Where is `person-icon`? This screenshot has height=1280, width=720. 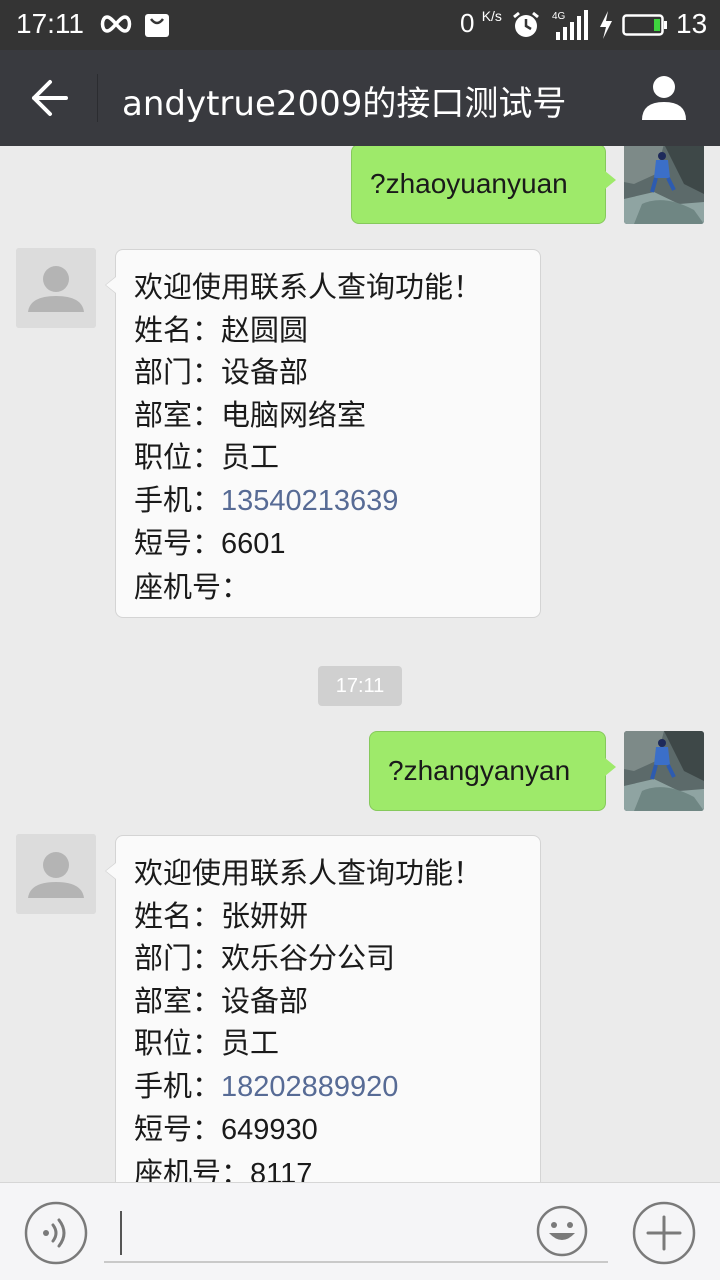
person-icon is located at coordinates (664, 98).